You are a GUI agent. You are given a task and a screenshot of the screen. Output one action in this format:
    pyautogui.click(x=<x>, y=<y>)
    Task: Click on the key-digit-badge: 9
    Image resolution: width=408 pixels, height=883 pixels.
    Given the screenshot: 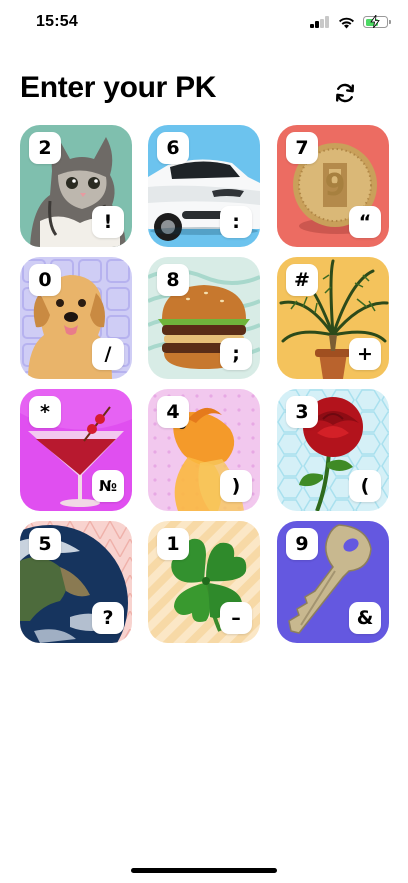 What is the action you would take?
    pyautogui.click(x=302, y=544)
    